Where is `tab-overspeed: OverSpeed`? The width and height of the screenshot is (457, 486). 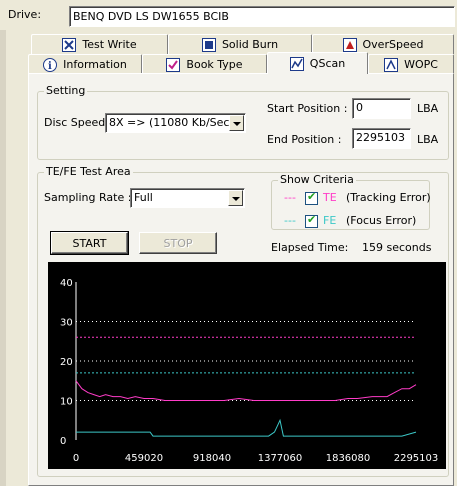 tab-overspeed: OverSpeed is located at coordinates (383, 44).